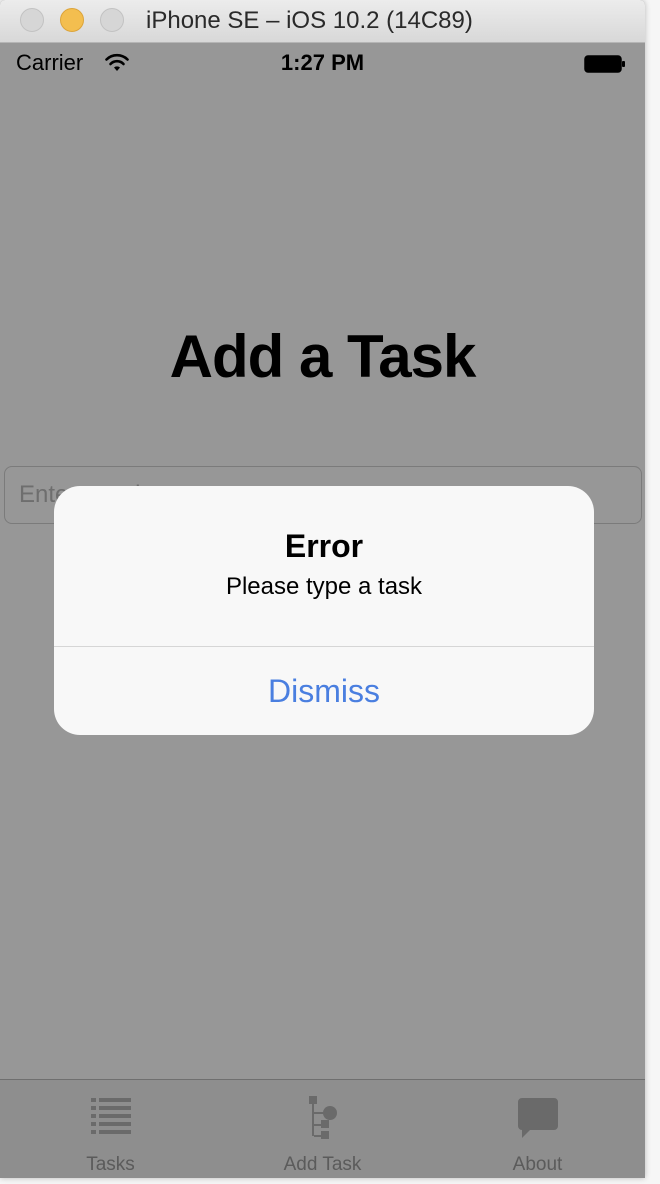 This screenshot has width=660, height=1184. What do you see at coordinates (323, 1117) in the screenshot?
I see `tree-icon` at bounding box center [323, 1117].